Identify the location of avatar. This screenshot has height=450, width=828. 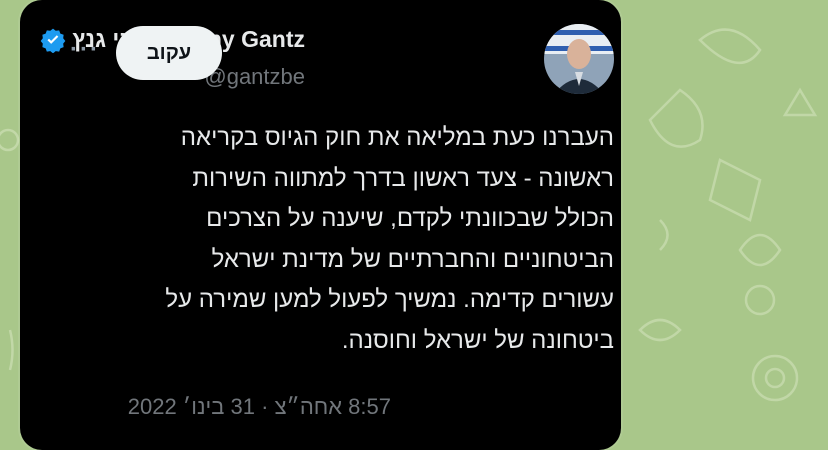
(579, 59).